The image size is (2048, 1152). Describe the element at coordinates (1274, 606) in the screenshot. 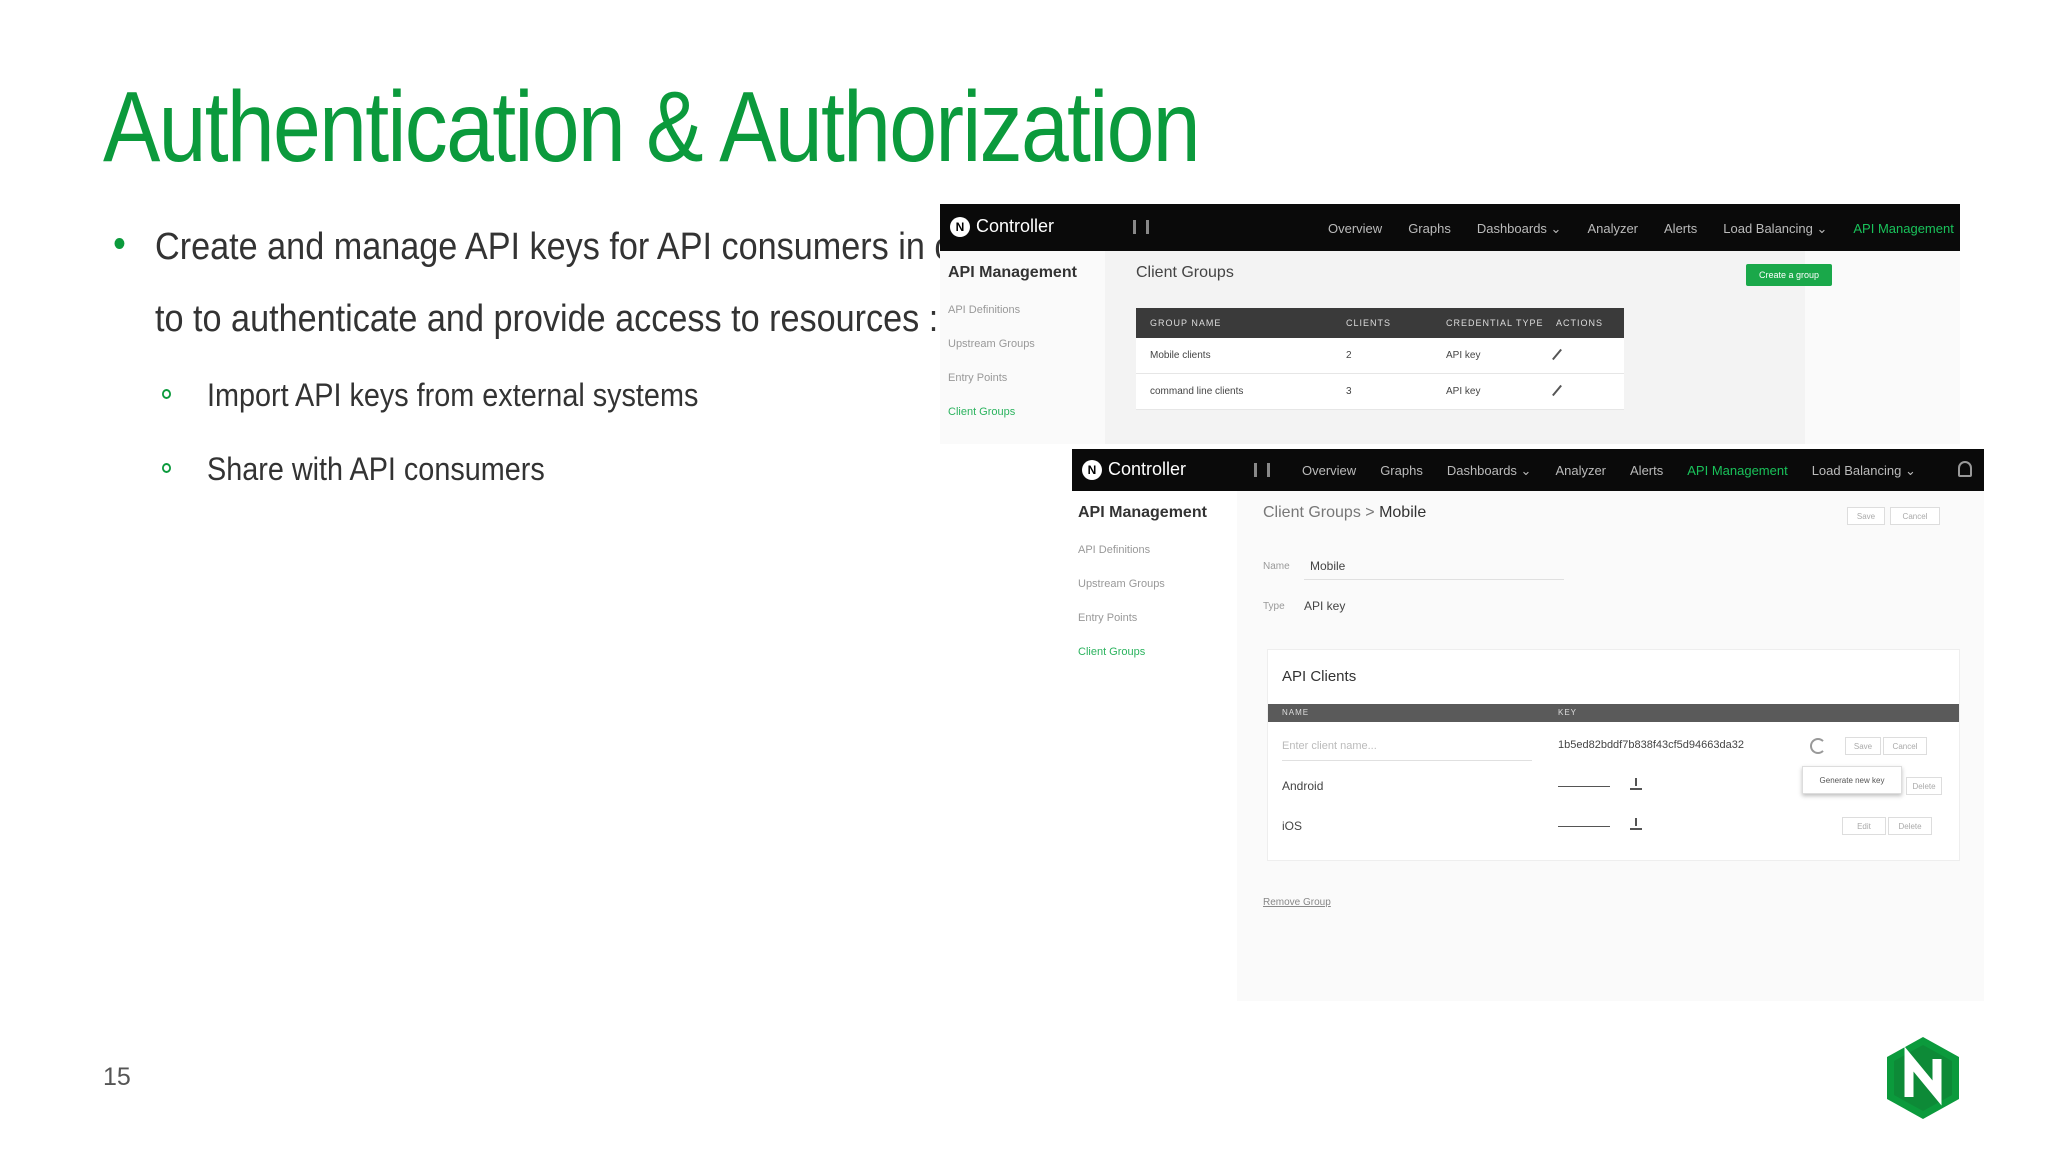

I see `type-label: Type` at that location.